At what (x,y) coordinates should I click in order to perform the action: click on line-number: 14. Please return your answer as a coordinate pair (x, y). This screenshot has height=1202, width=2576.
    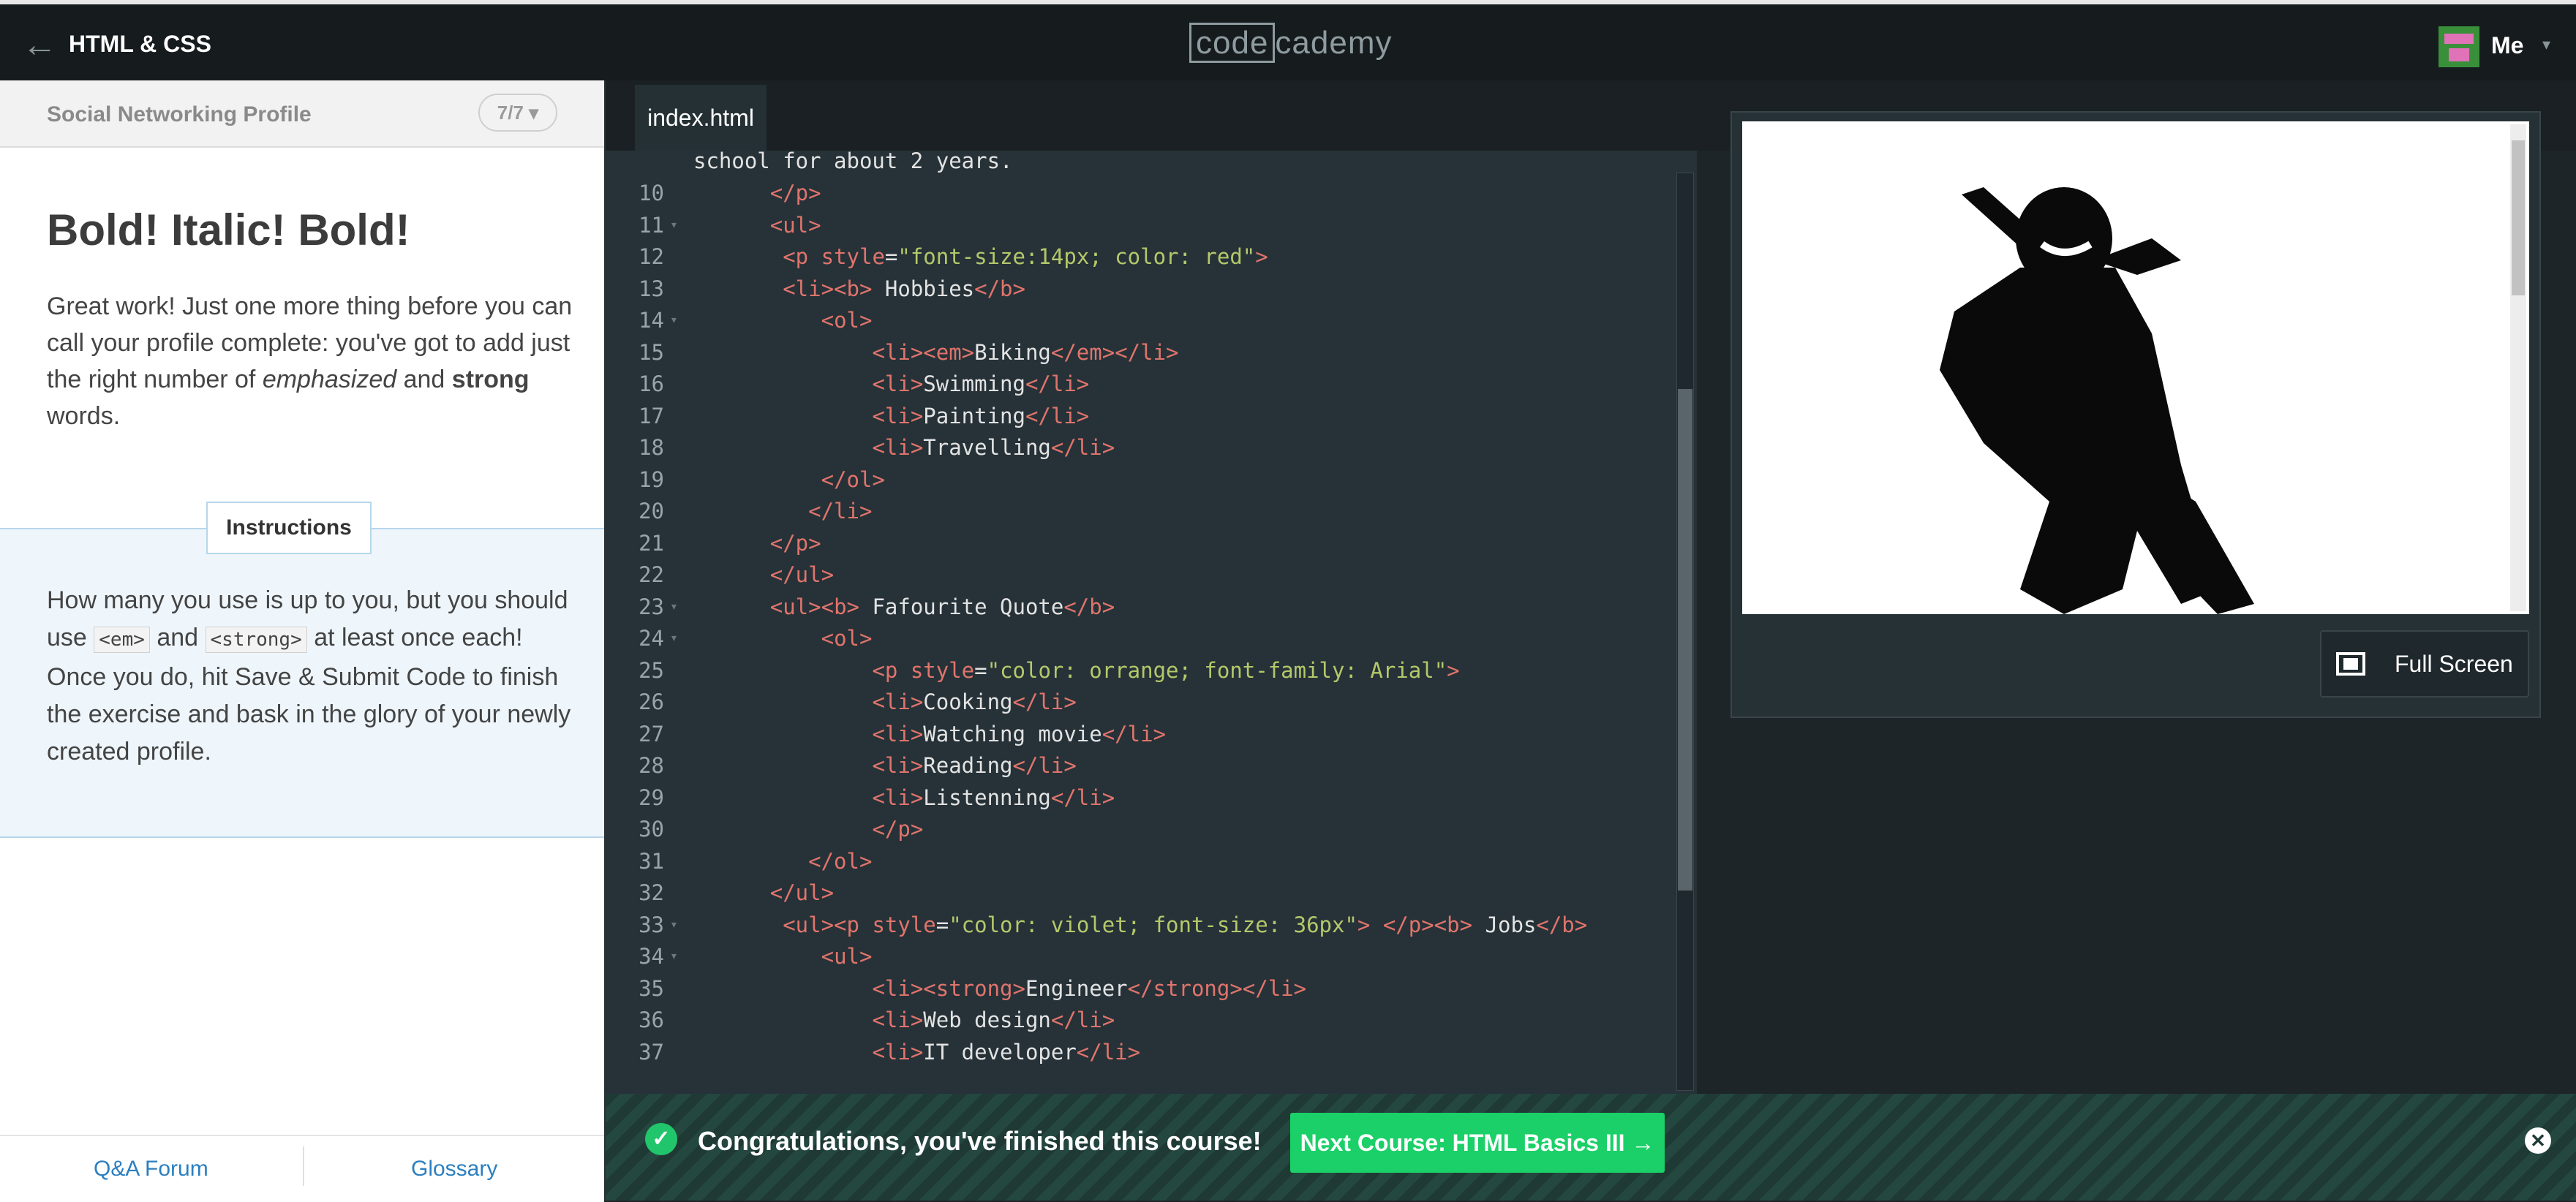
    Looking at the image, I should click on (651, 320).